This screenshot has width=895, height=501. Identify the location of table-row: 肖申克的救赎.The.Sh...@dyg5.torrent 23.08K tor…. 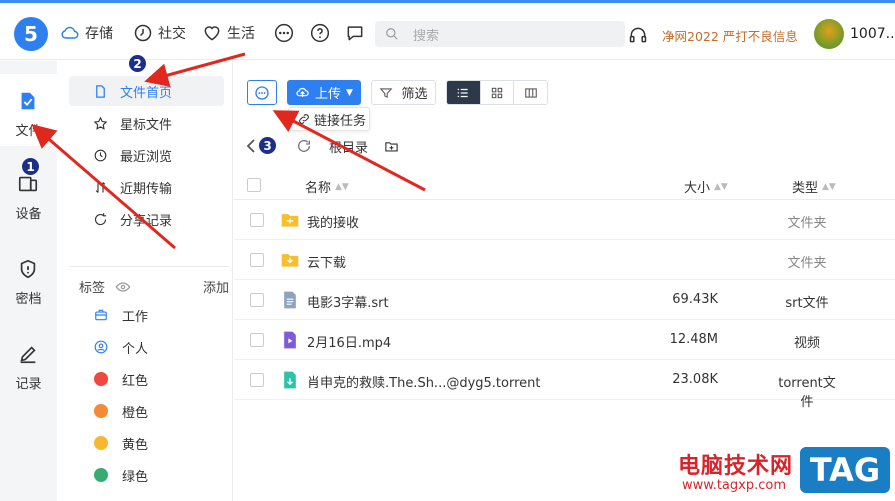
(564, 385).